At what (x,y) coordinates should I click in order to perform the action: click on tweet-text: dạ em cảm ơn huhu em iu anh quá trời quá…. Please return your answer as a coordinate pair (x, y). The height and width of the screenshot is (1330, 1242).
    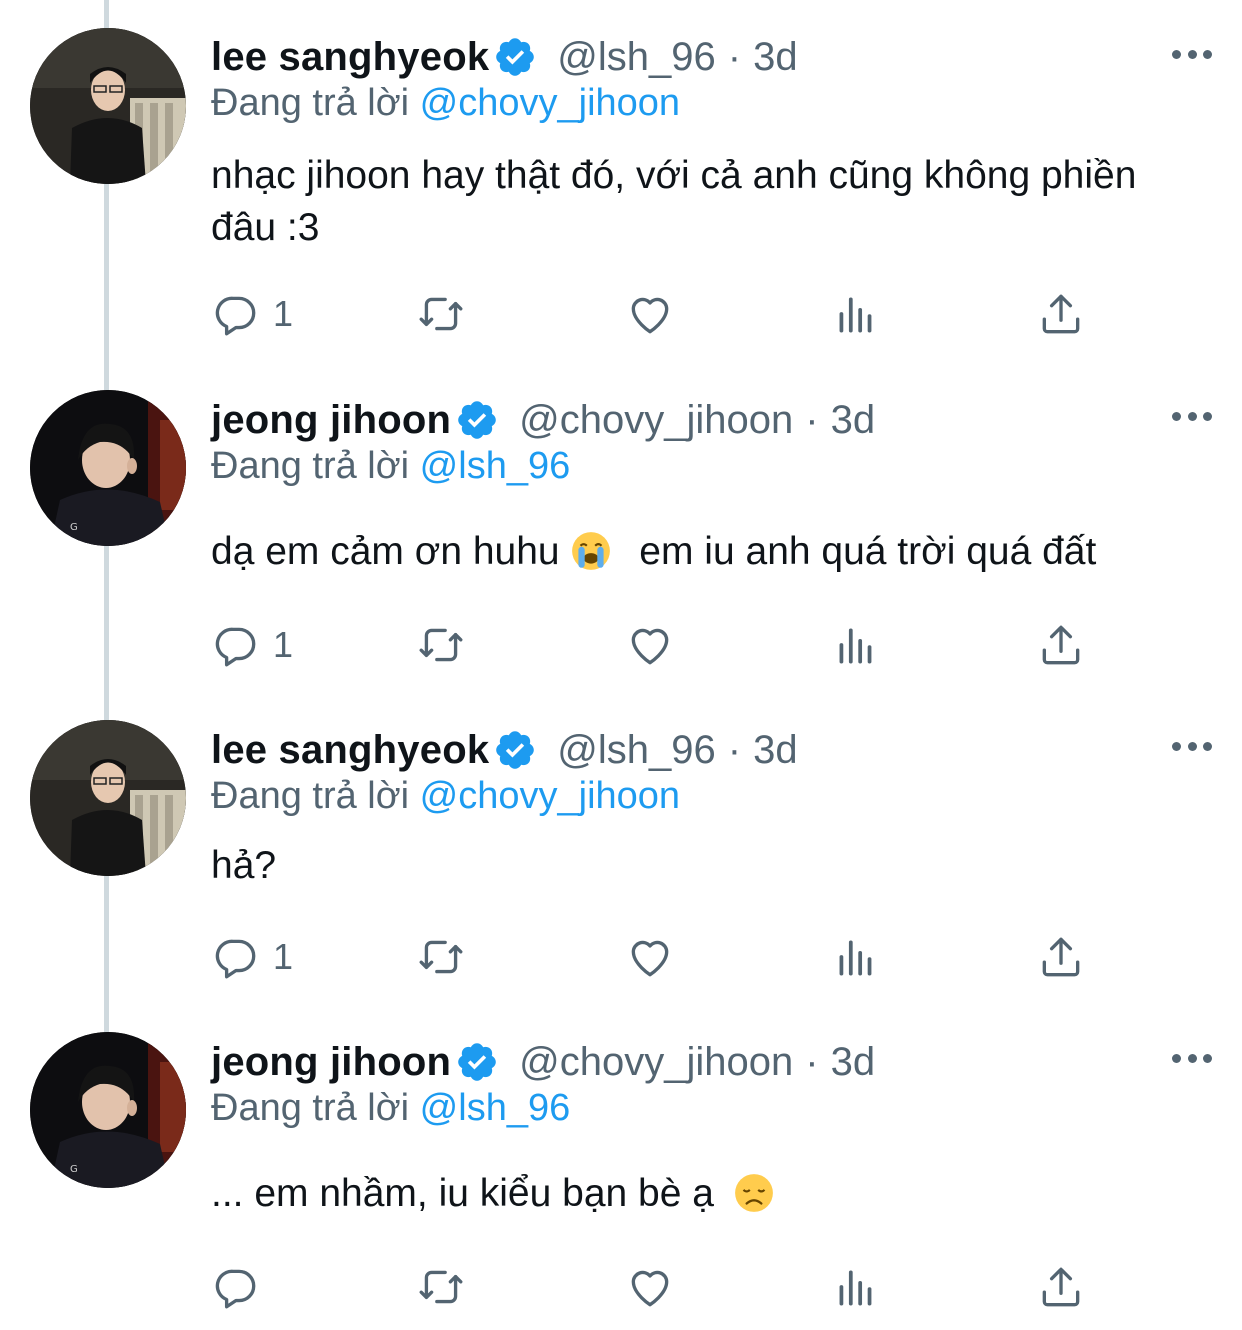
    Looking at the image, I should click on (706, 552).